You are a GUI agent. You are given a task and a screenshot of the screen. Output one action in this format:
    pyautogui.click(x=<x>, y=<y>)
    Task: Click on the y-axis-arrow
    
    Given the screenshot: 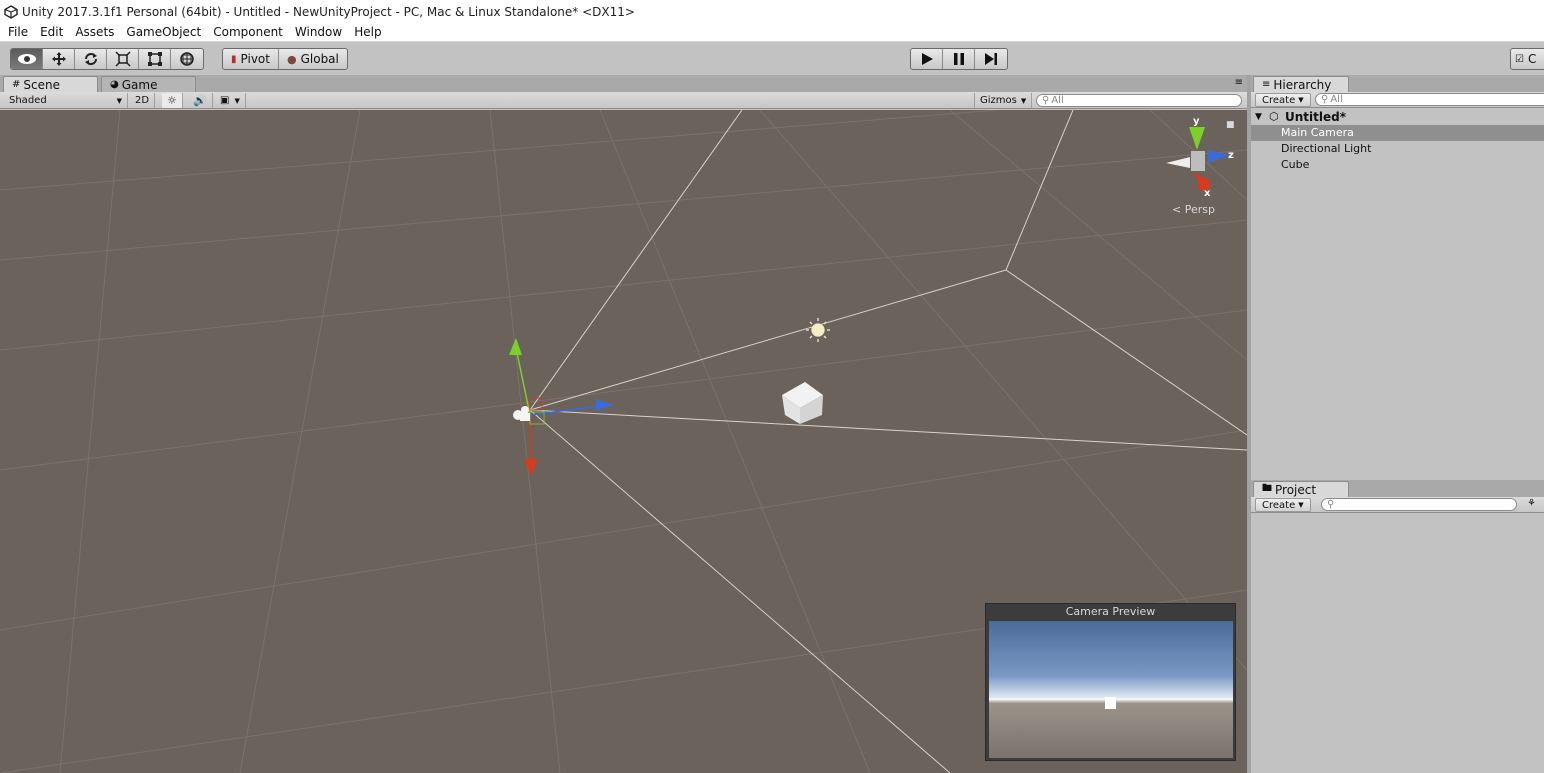 What is the action you would take?
    pyautogui.click(x=515, y=346)
    